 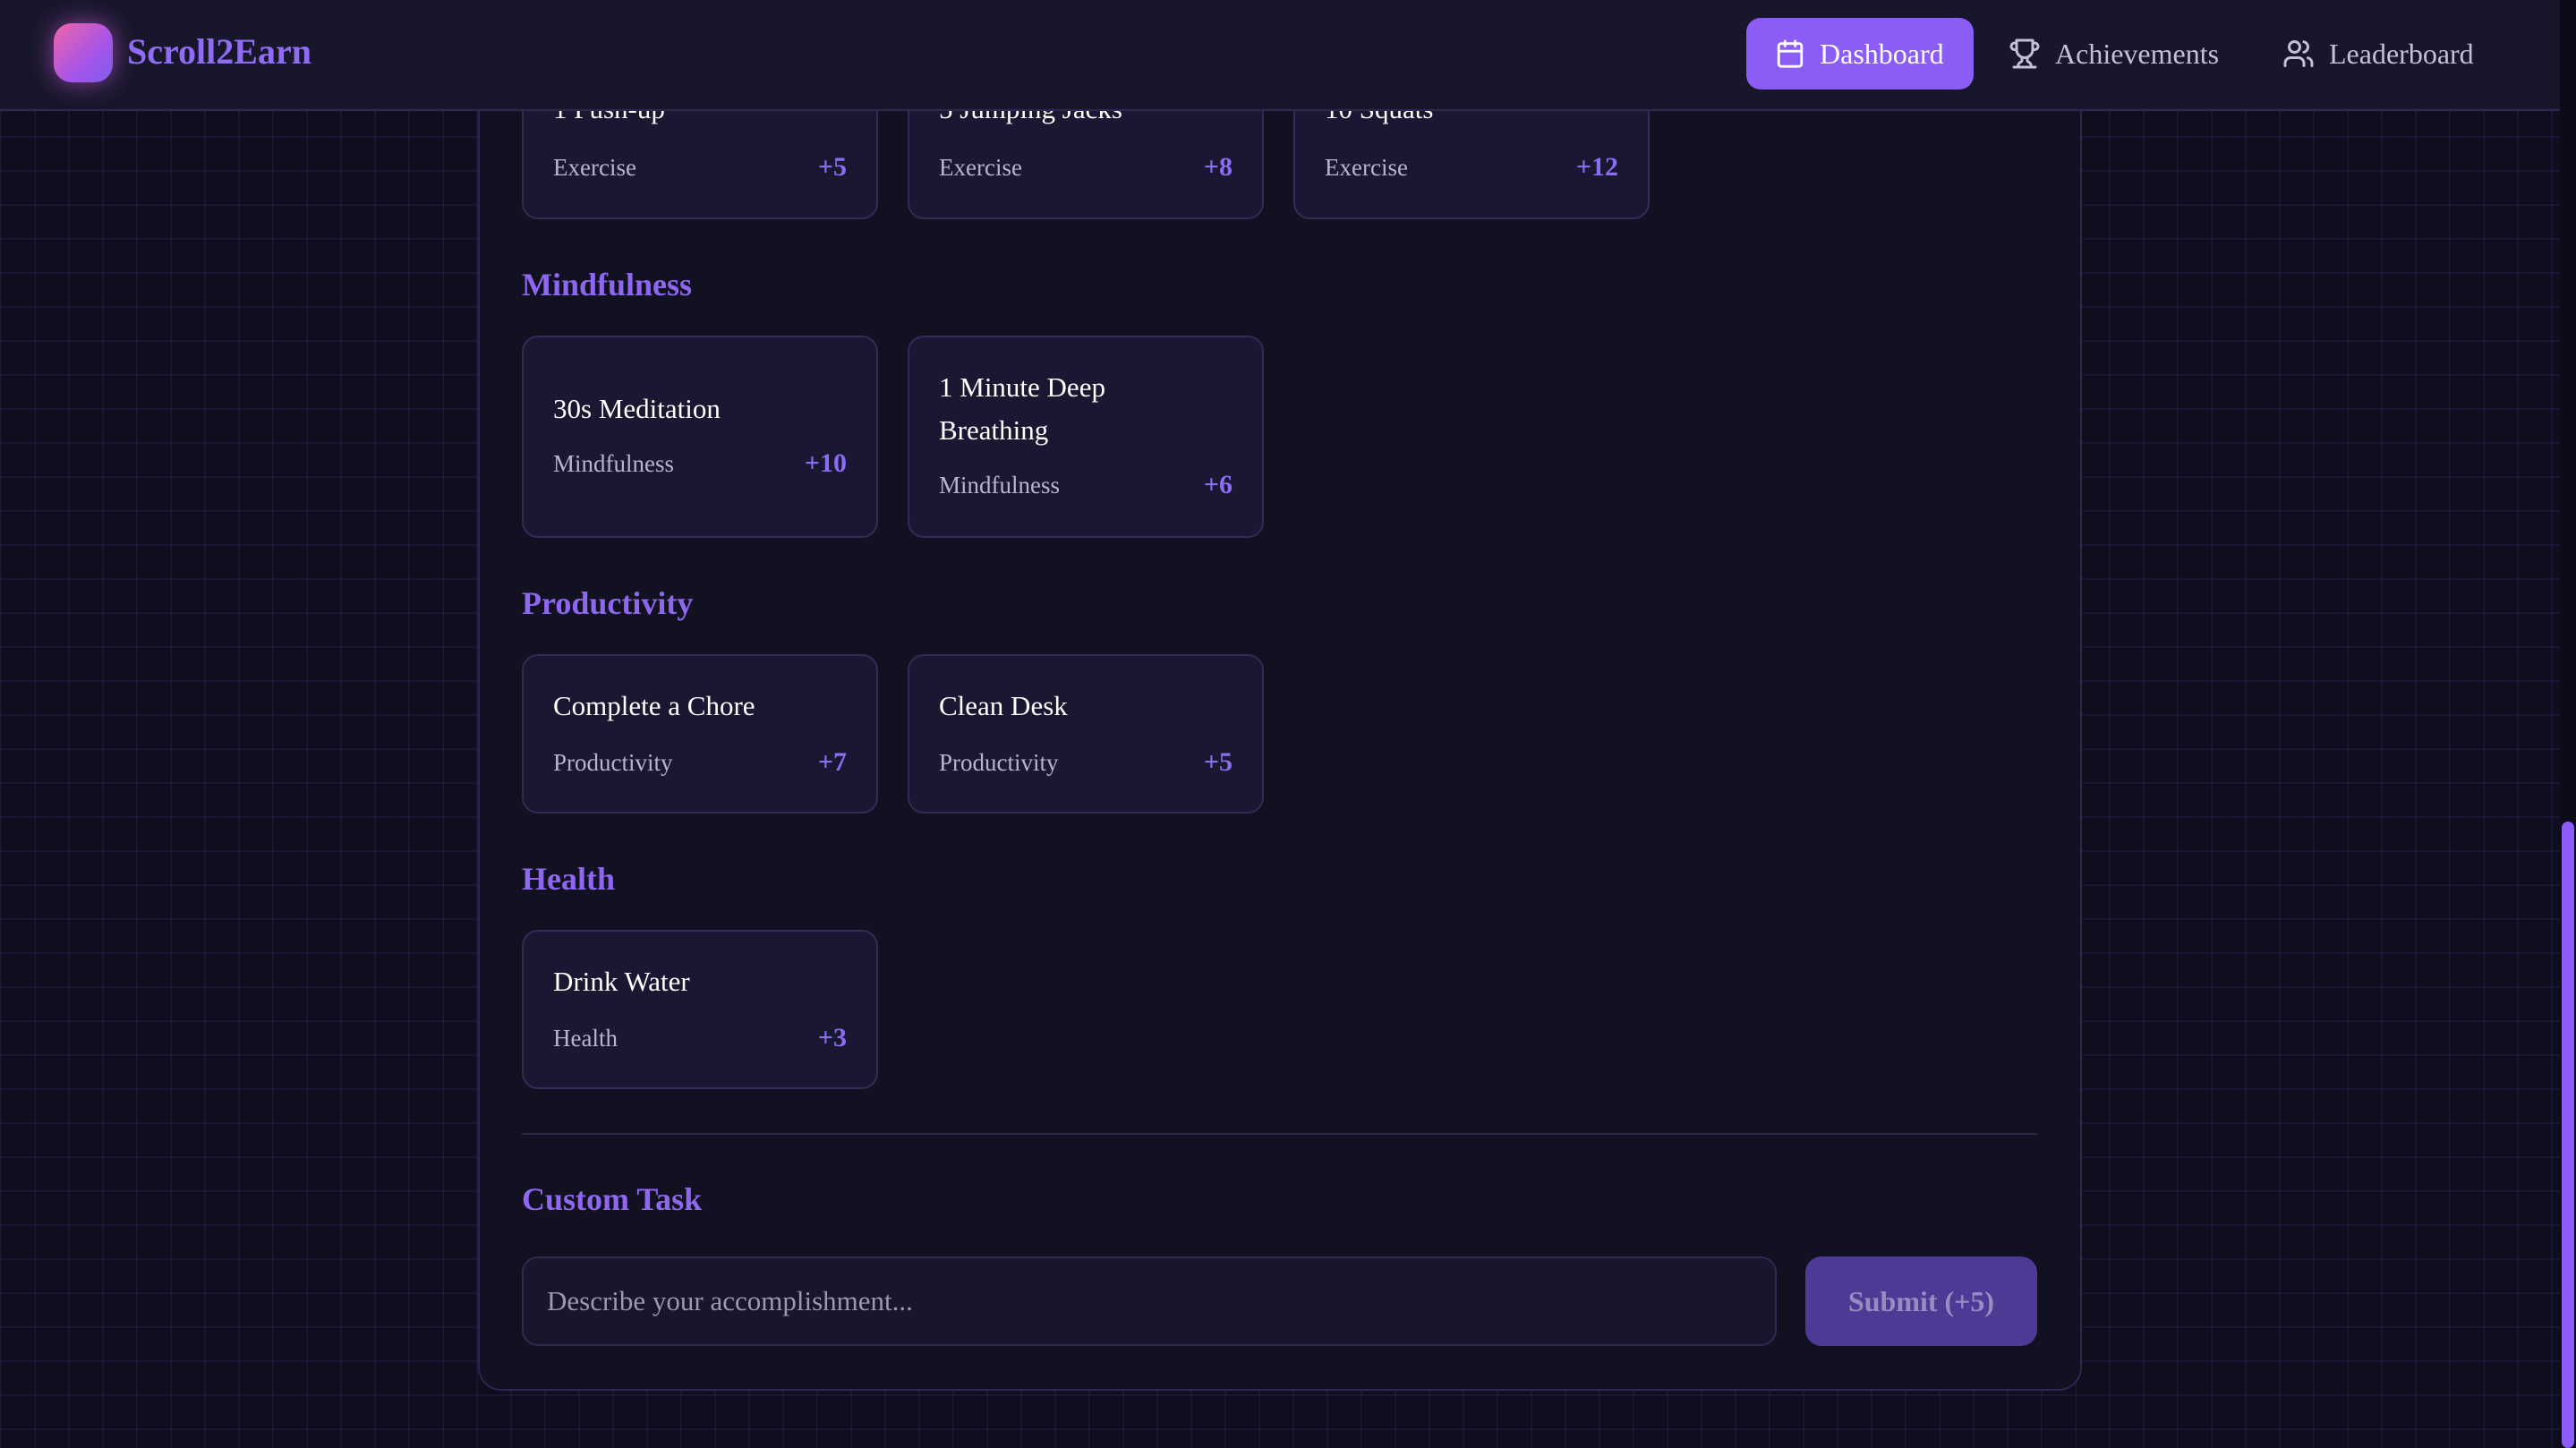 What do you see at coordinates (700, 1009) in the screenshot?
I see `task-card-drink-water: Drink Water Health +3` at bounding box center [700, 1009].